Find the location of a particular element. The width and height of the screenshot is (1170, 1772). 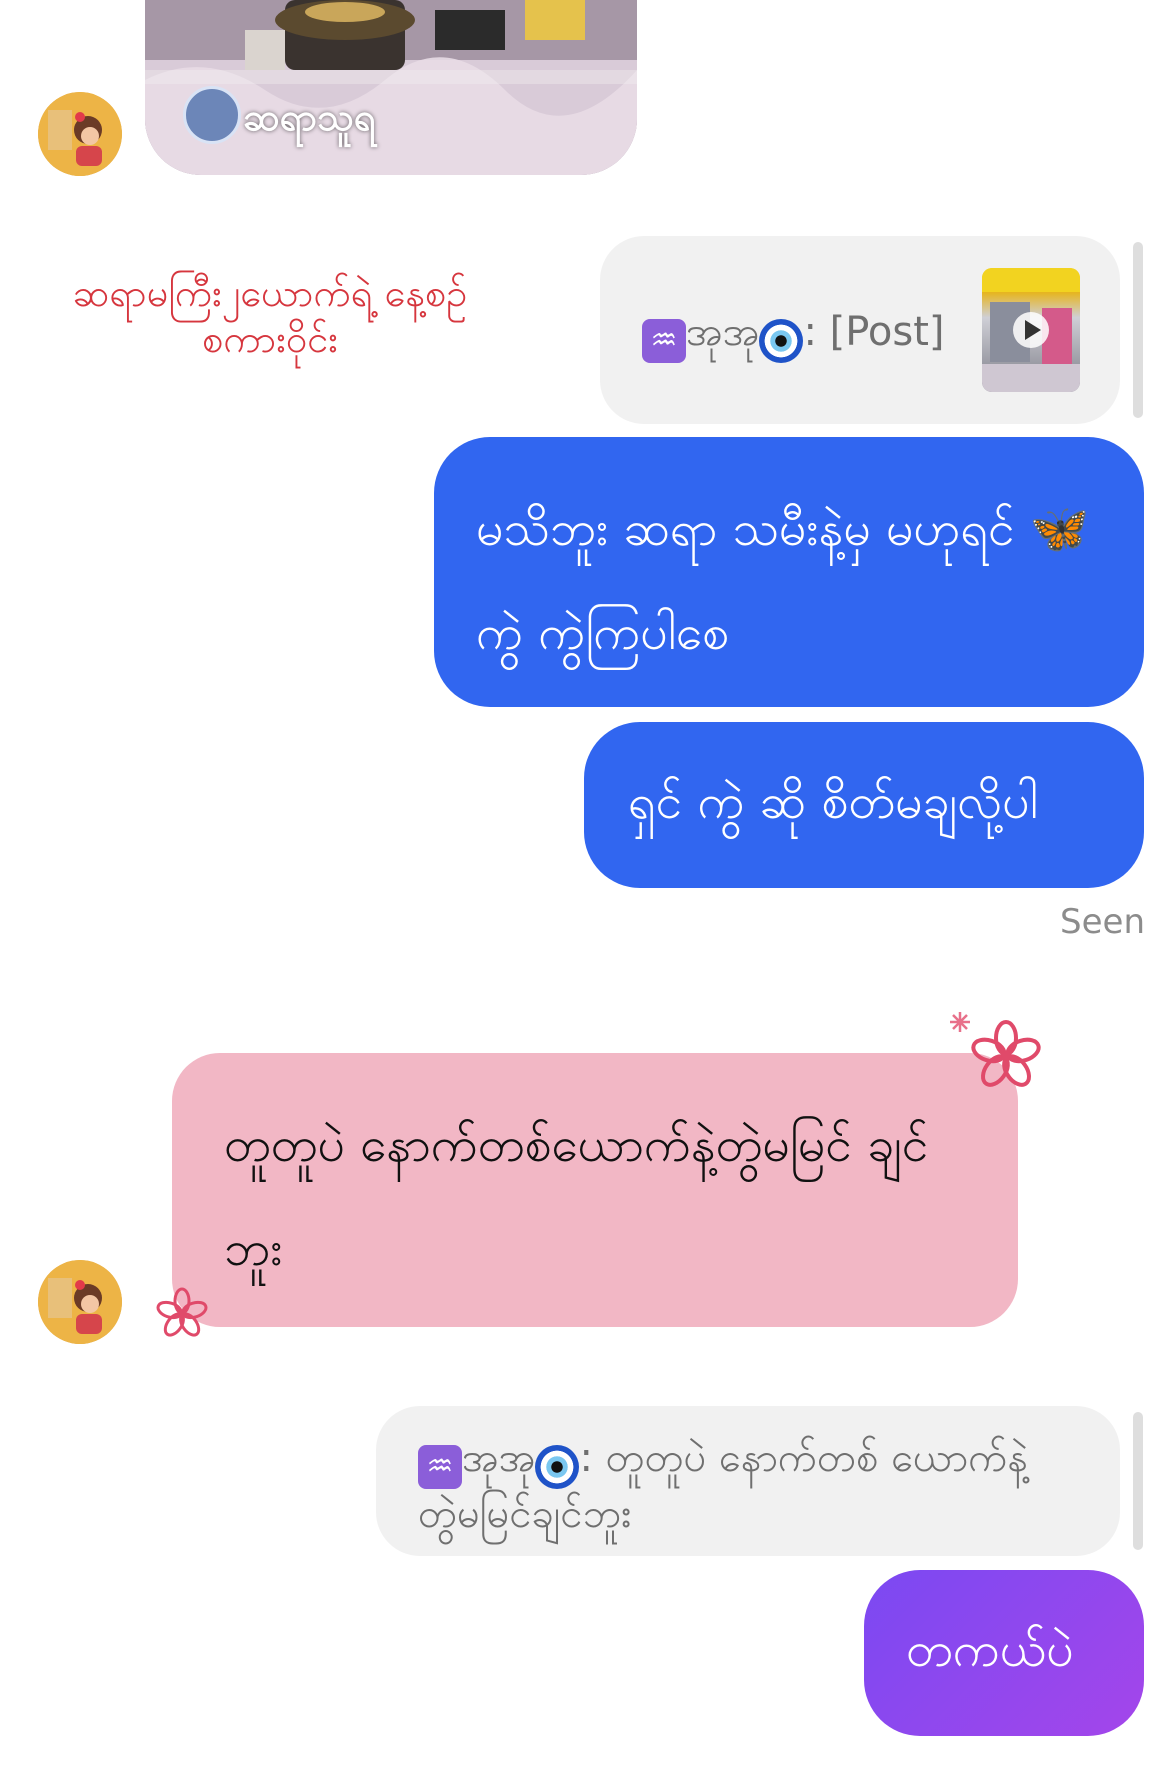

reply-quote-post: ♒ အုအု : [Post] is located at coordinates (860, 330).